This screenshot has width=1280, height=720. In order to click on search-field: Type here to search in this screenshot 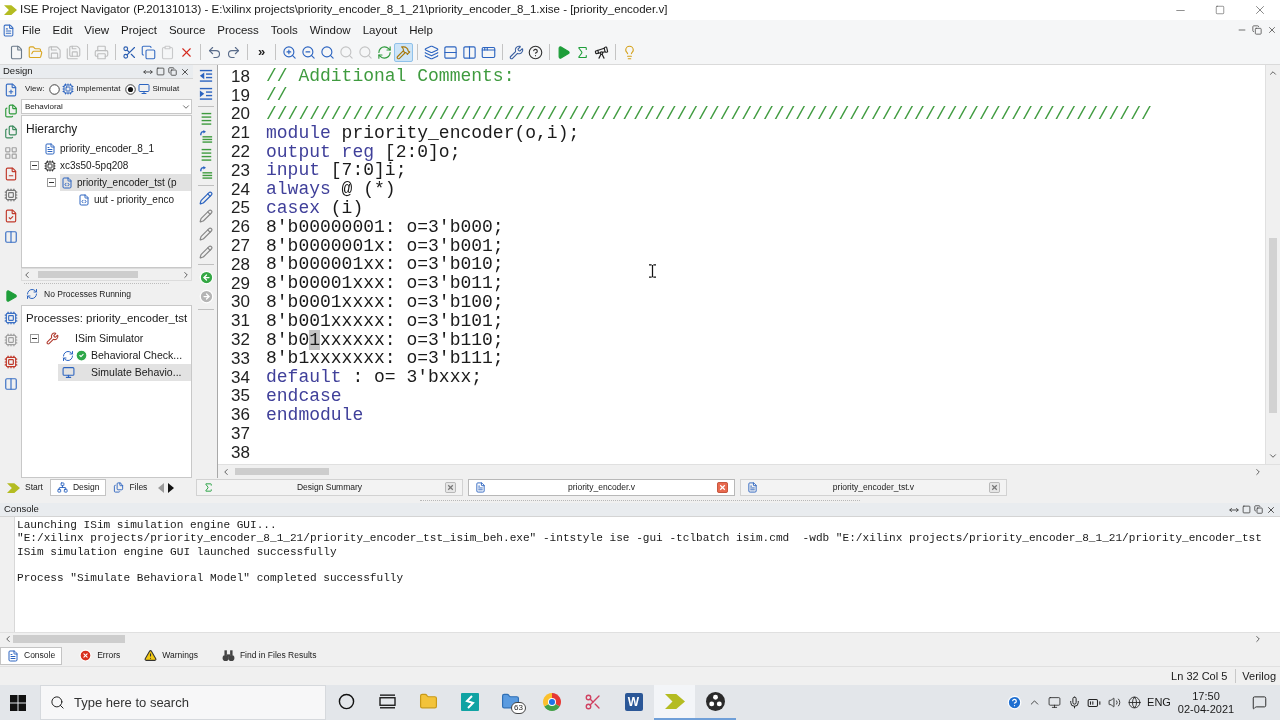, I will do `click(183, 702)`.